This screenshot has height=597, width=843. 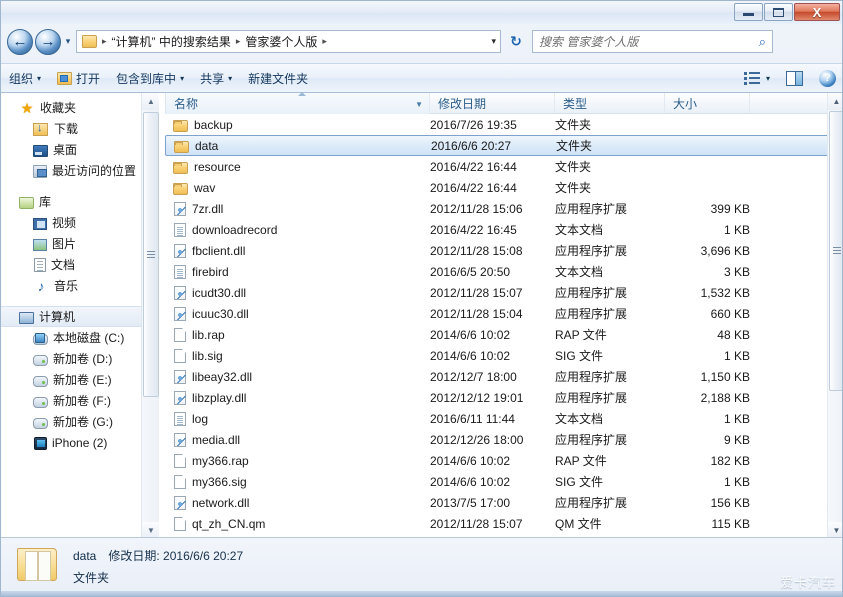 I want to click on table-row: my366.sig 2014/6/6 10:02 SIG 文件 1 KB, so click(x=503, y=481).